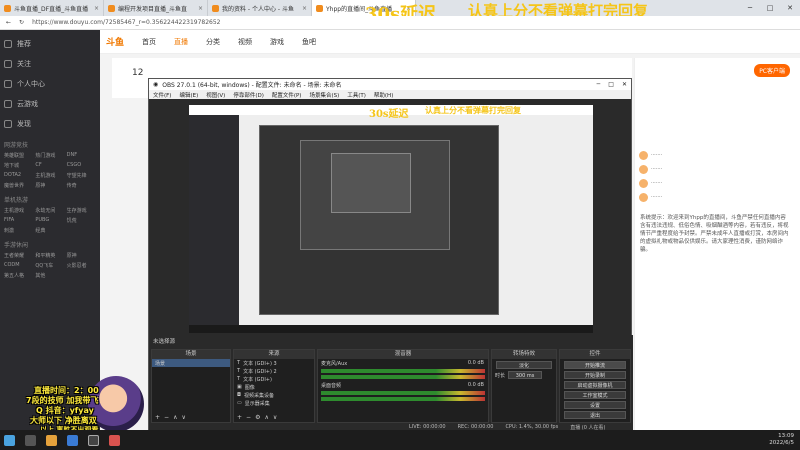 This screenshot has width=800, height=450. Describe the element at coordinates (356, 95) in the screenshot. I see `menu-item: 工具(T)` at that location.